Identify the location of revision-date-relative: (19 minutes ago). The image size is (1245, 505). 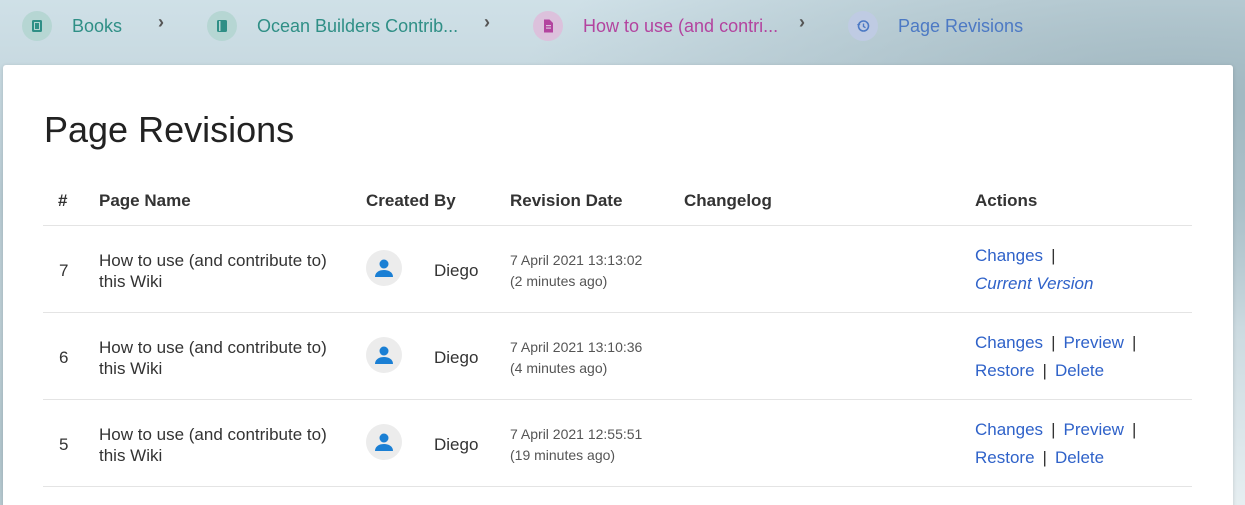
(563, 455).